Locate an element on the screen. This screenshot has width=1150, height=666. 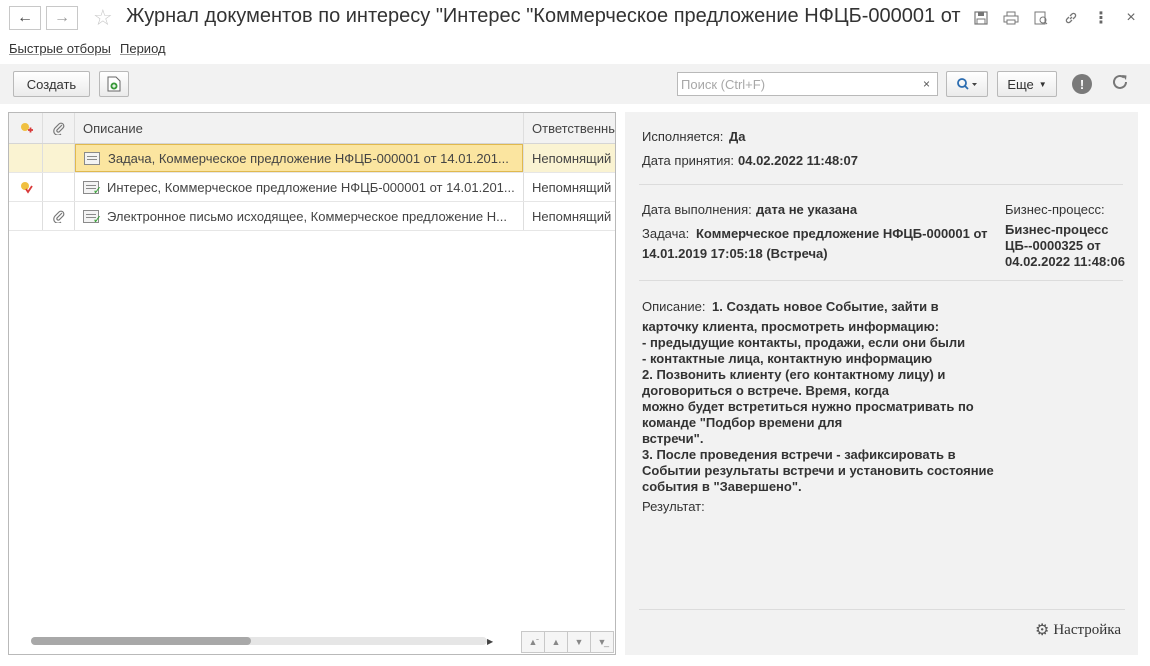
accepted-label: Дата принятия: is located at coordinates (688, 160).